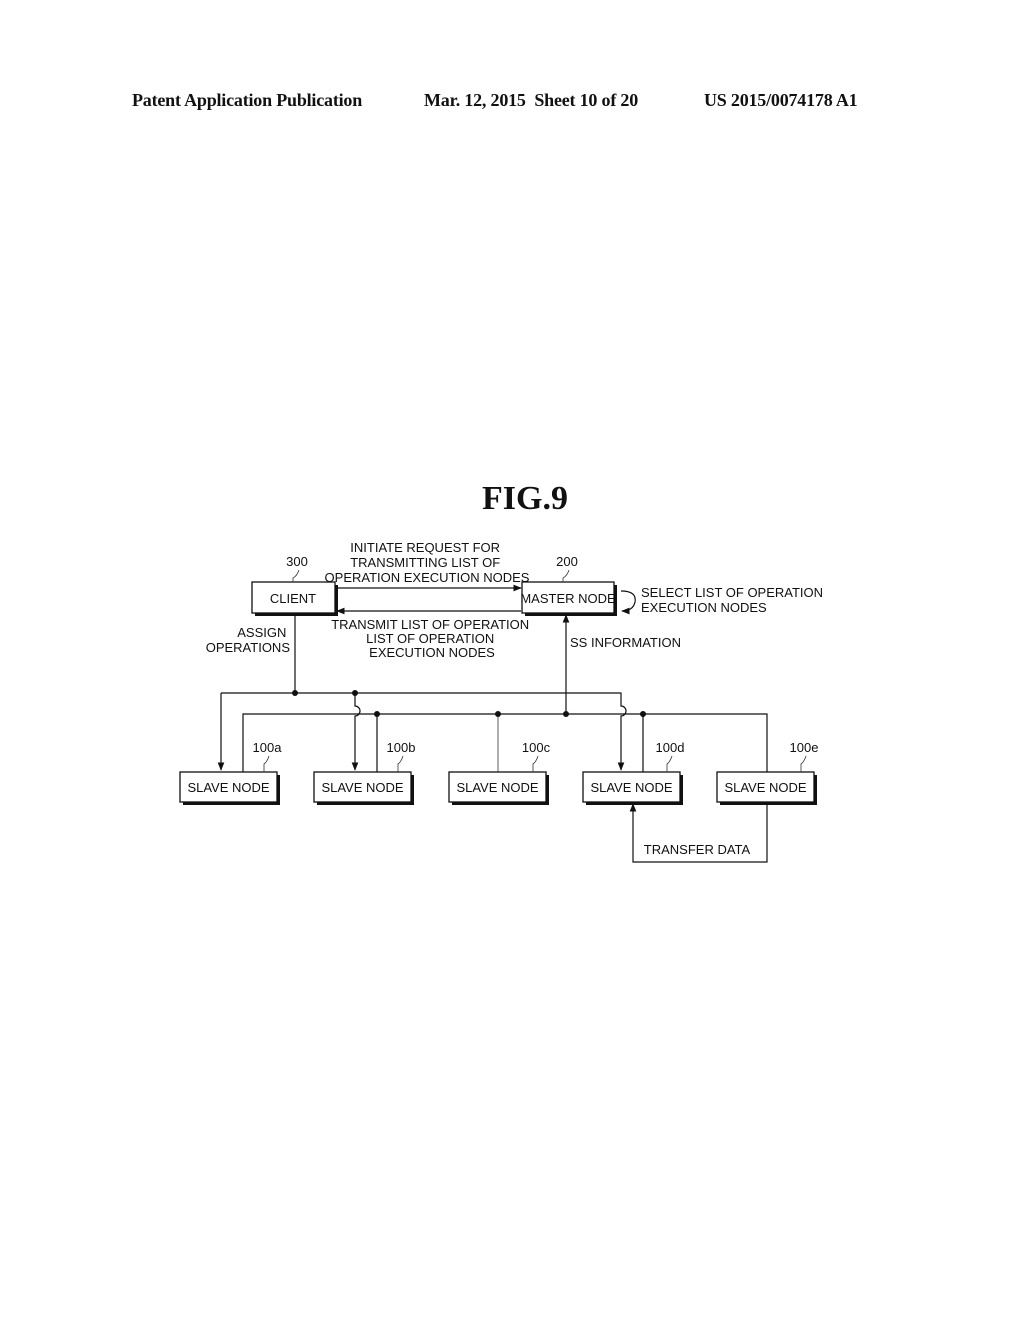 The width and height of the screenshot is (1024, 1320). What do you see at coordinates (566, 575) in the screenshot?
I see `master-ref-leader` at bounding box center [566, 575].